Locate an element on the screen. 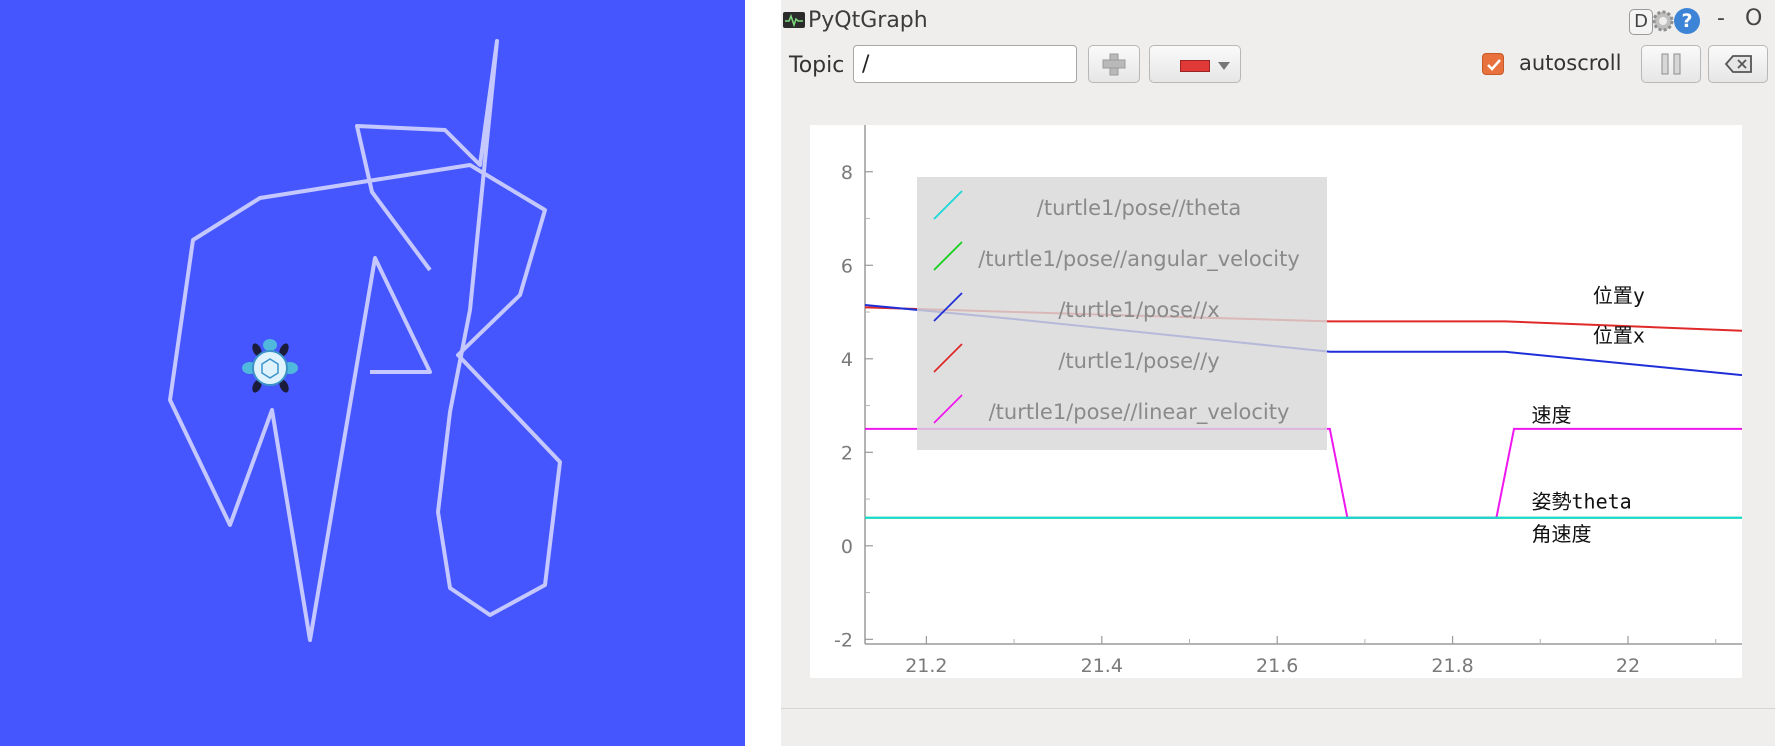 The height and width of the screenshot is (746, 1775). add-icon is located at coordinates (1114, 64).